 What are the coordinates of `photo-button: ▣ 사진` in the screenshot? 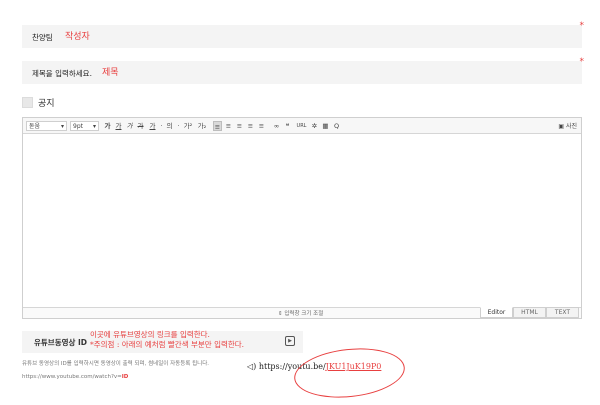 It's located at (567, 125).